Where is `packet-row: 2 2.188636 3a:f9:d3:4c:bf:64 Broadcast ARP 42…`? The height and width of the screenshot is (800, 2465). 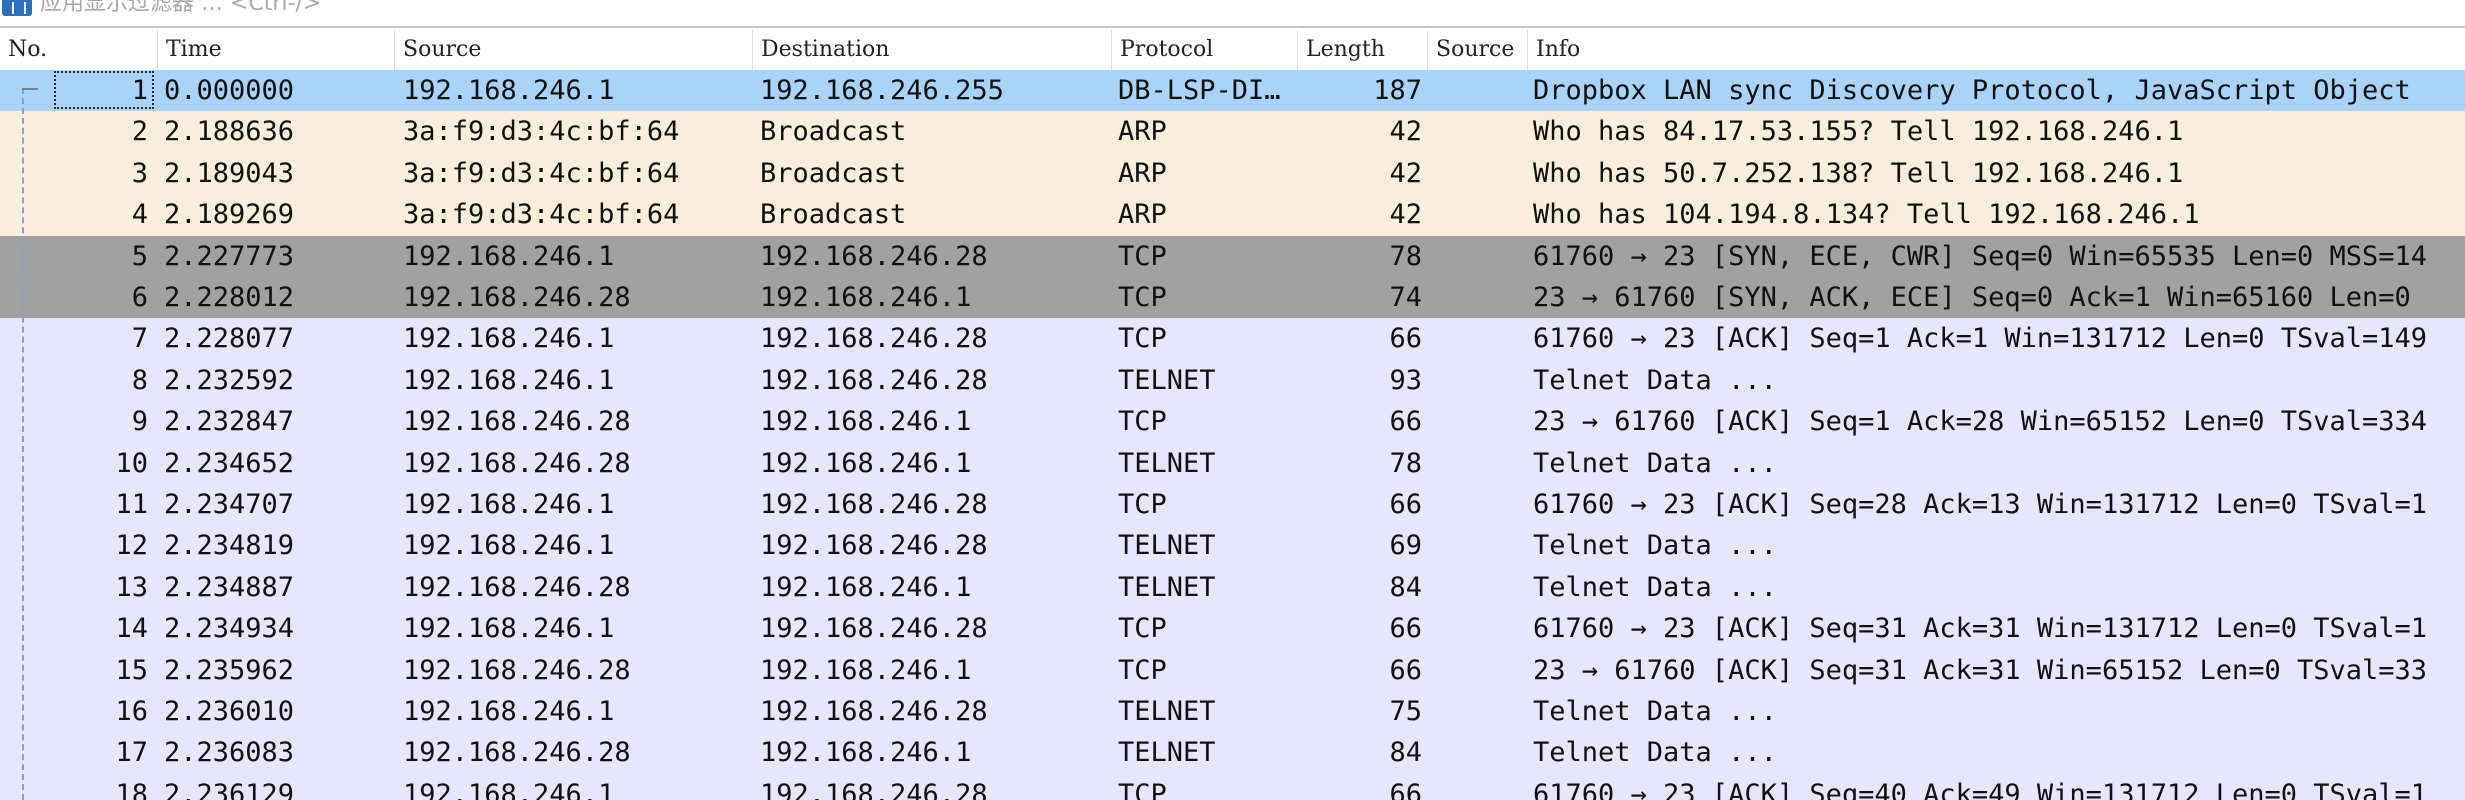 packet-row: 2 2.188636 3a:f9:d3:4c:bf:64 Broadcast ARP 42… is located at coordinates (1232, 132).